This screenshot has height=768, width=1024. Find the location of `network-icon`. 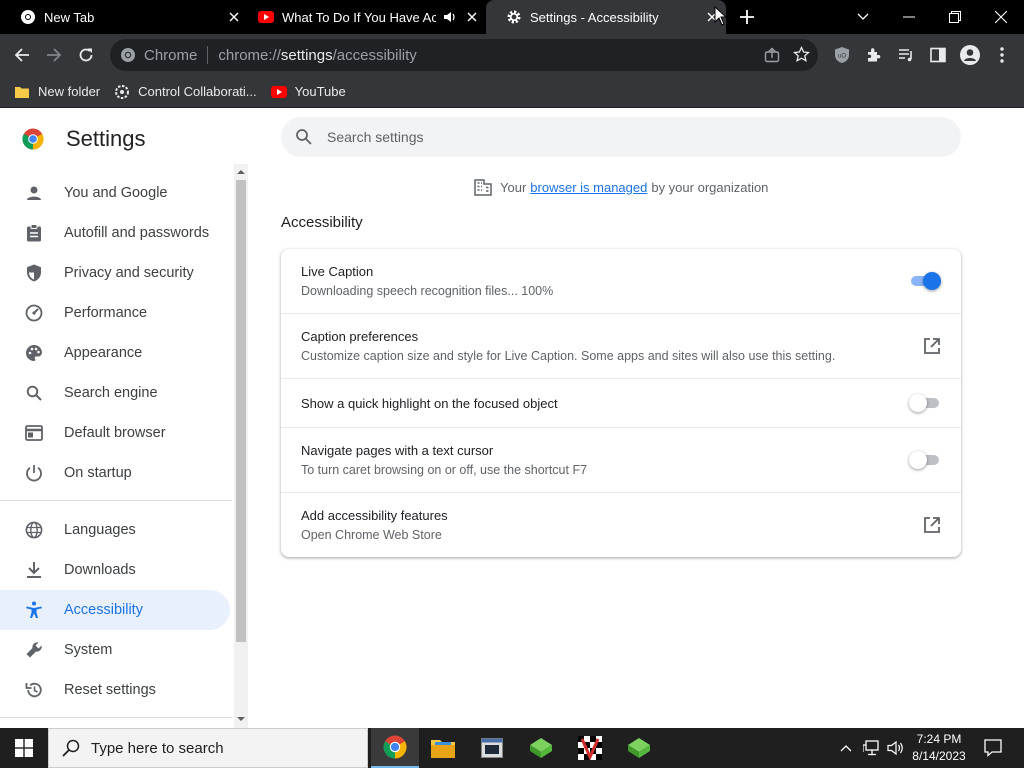

network-icon is located at coordinates (872, 748).